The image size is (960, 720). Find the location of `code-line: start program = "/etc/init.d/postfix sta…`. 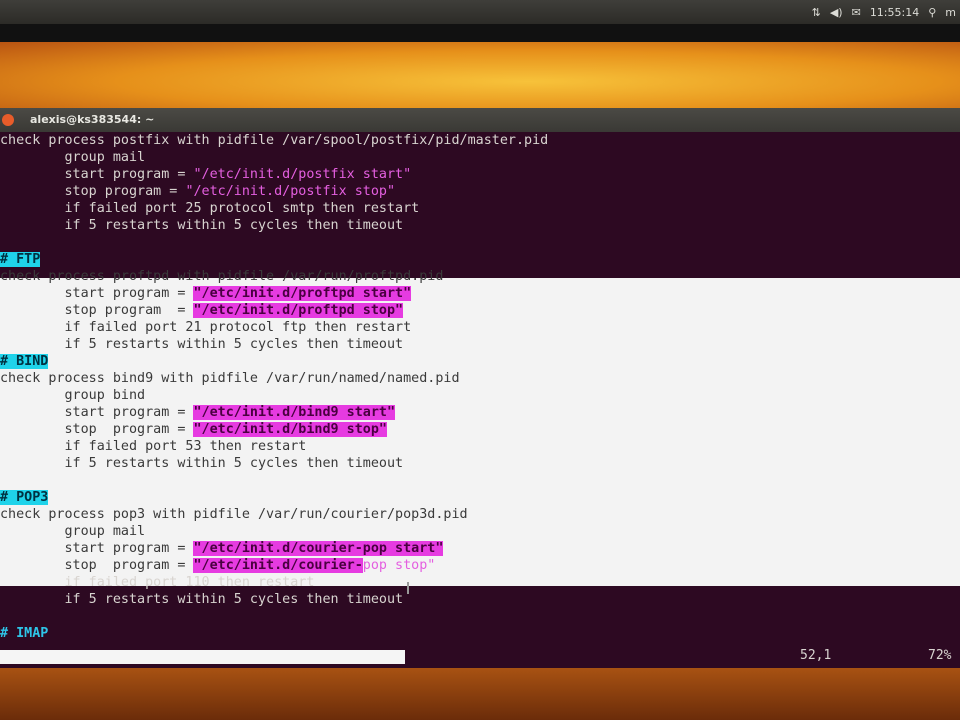

code-line: start program = "/etc/init.d/postfix sta… is located at coordinates (205, 174).